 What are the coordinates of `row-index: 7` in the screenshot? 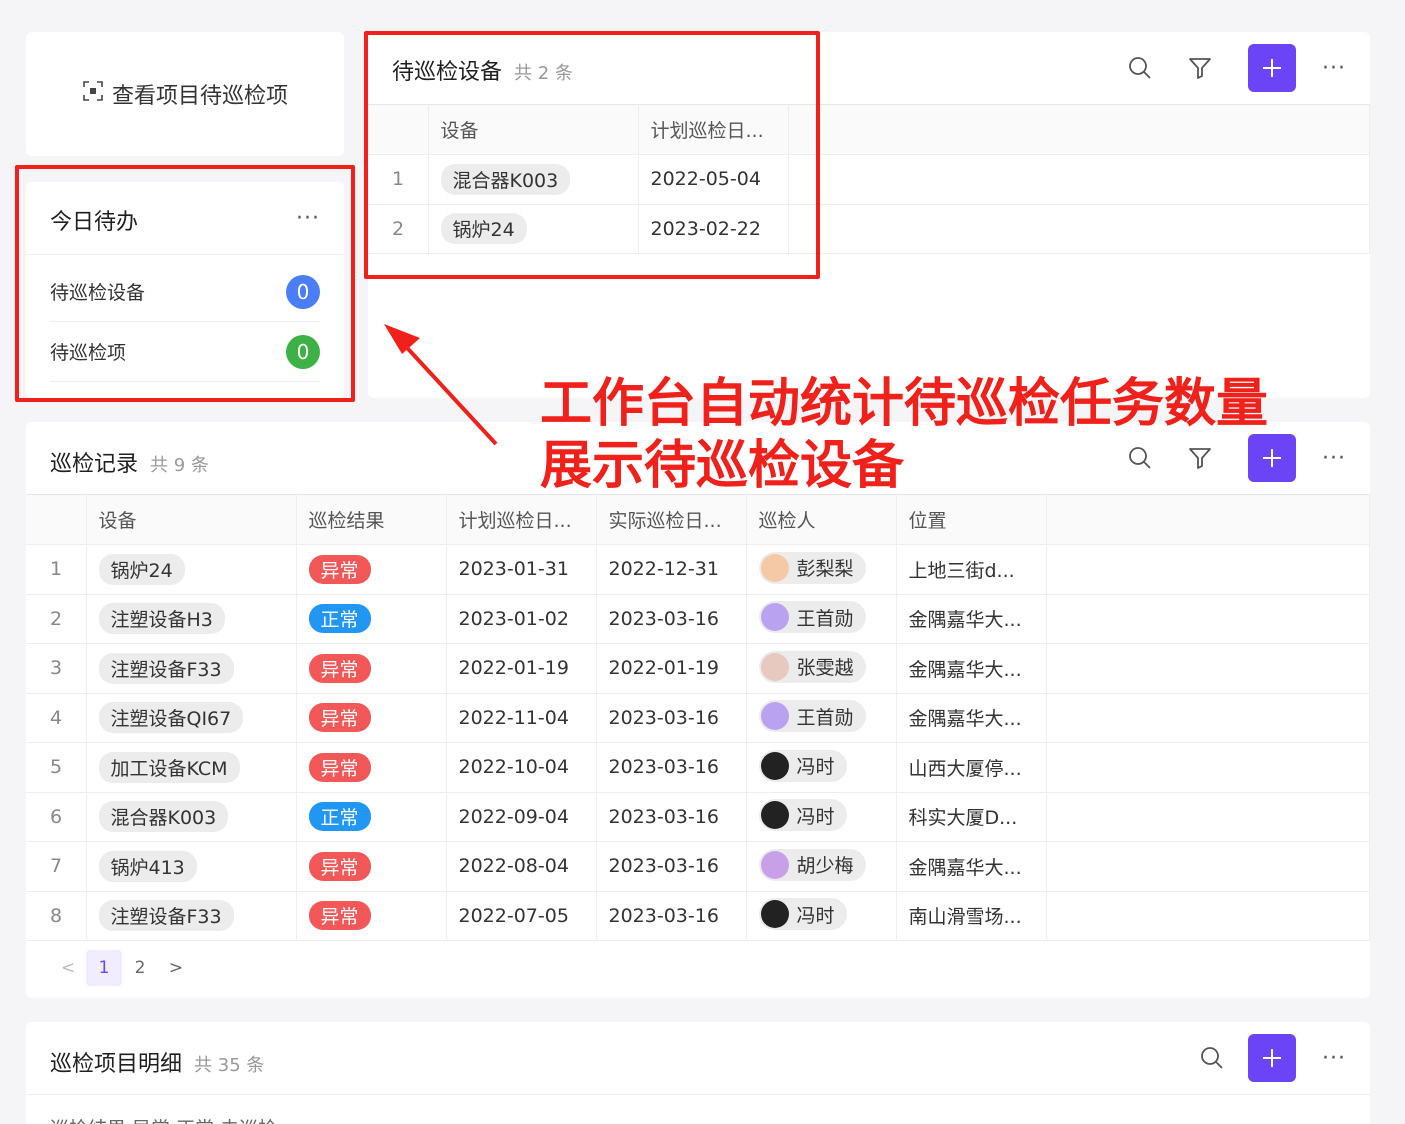 It's located at (56, 866).